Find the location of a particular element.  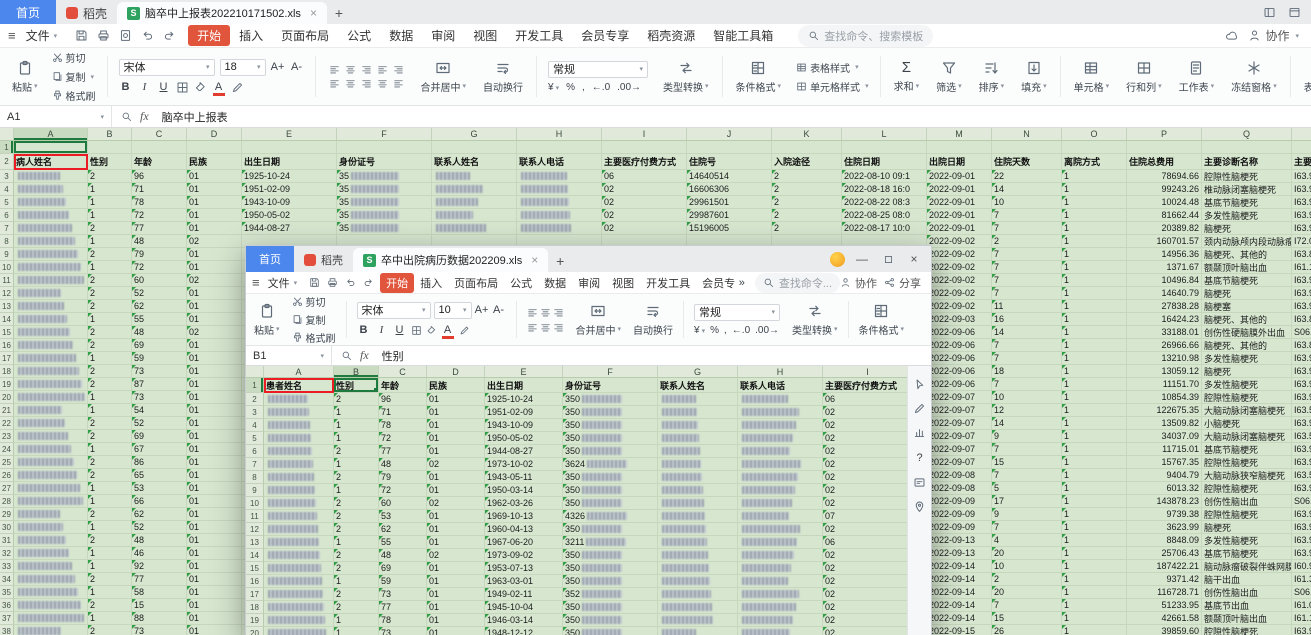

cell: I61.0 is located at coordinates (1301, 605).